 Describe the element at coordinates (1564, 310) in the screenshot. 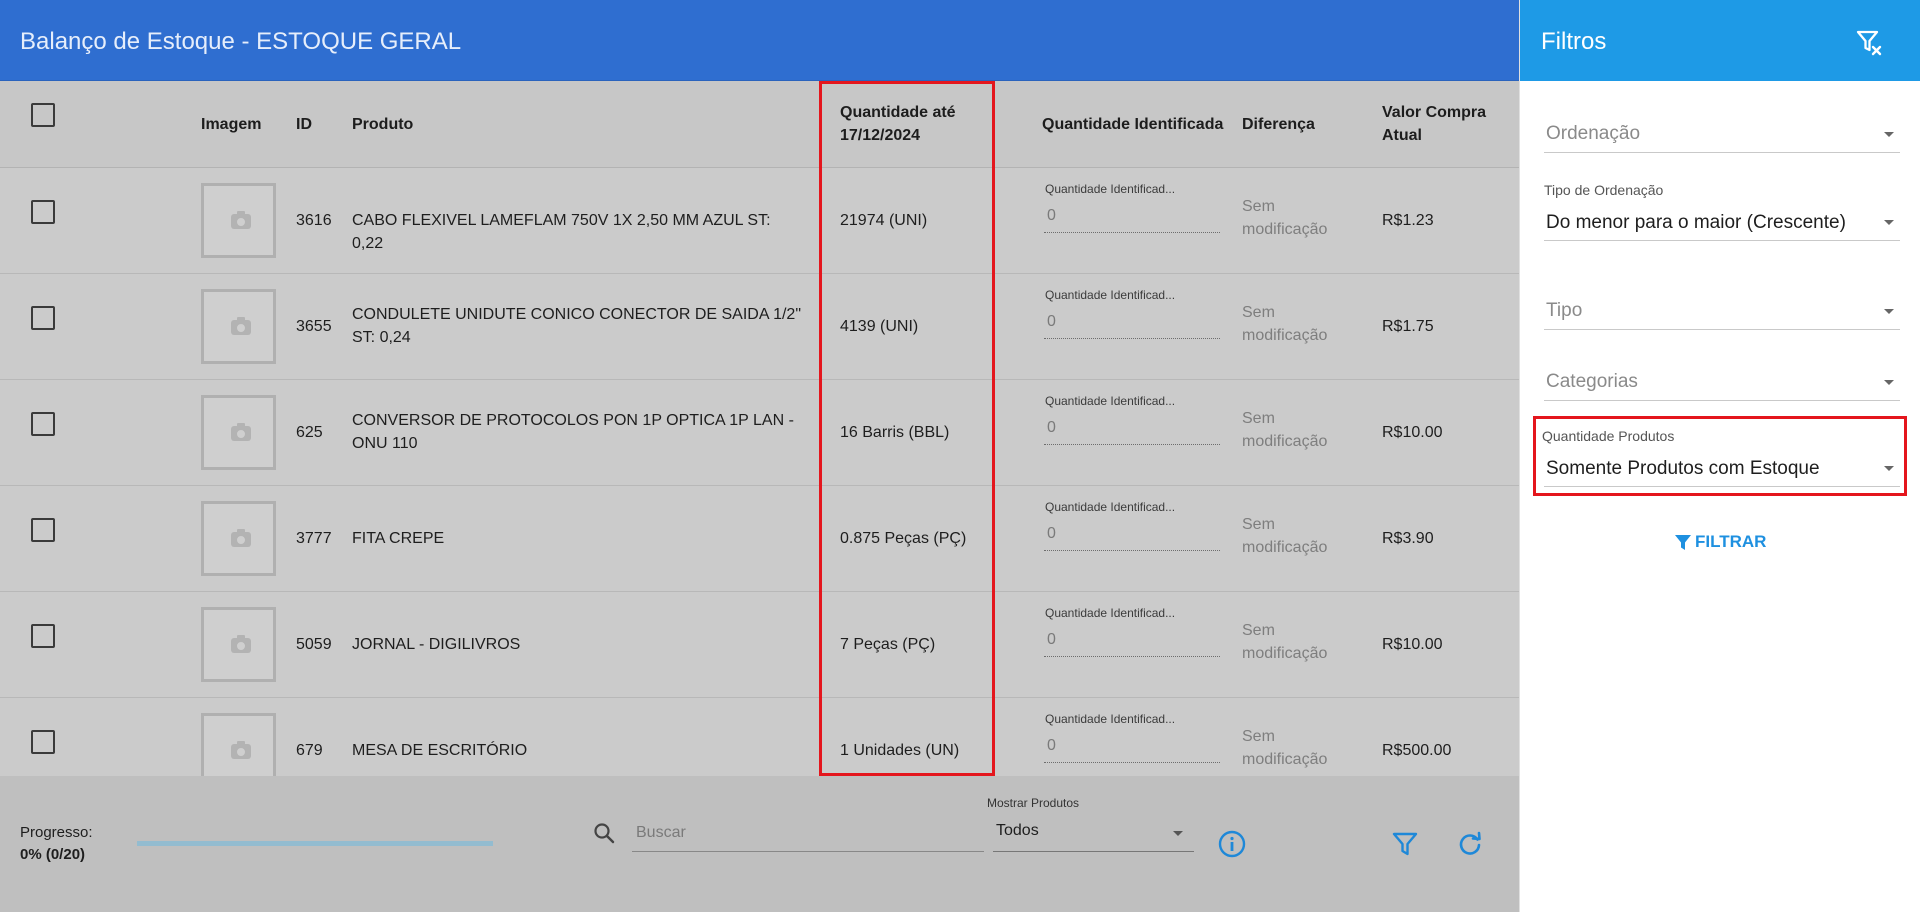

I see `tipo-placeholder: Tipo` at that location.